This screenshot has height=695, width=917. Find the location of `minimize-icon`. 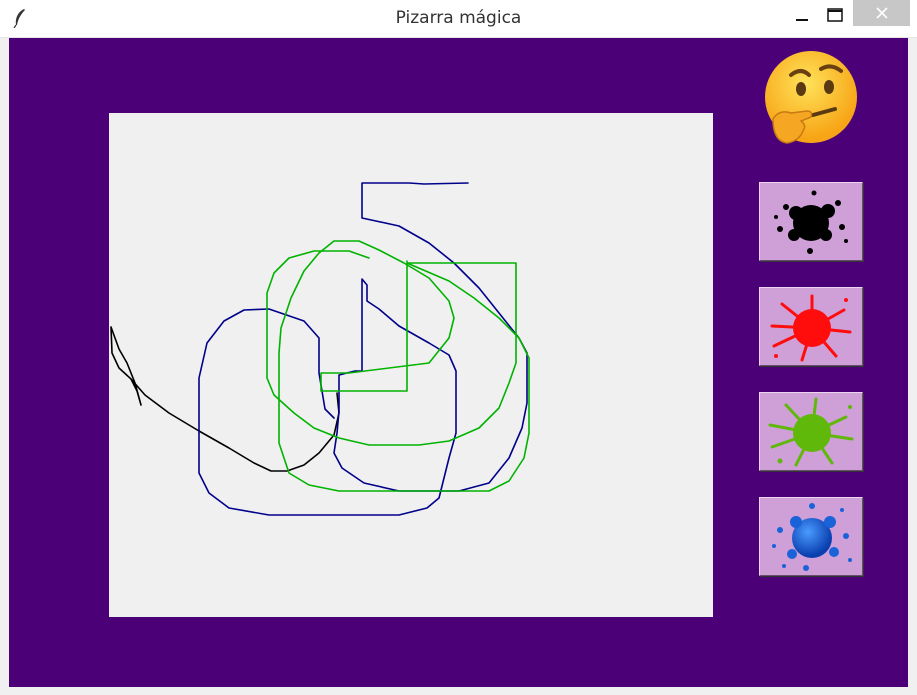

minimize-icon is located at coordinates (802, 20).